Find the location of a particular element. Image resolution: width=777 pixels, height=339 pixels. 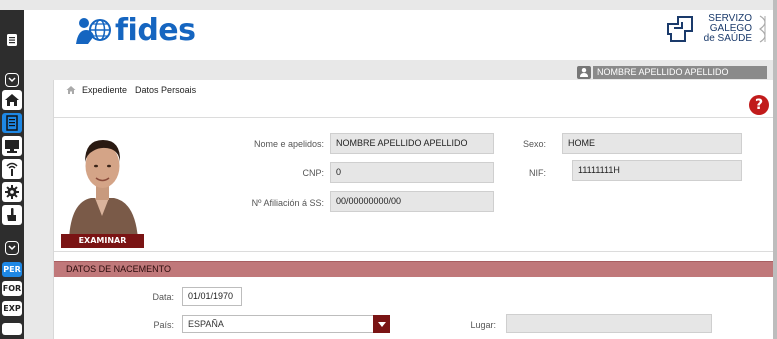

signal-icon is located at coordinates (12, 169).